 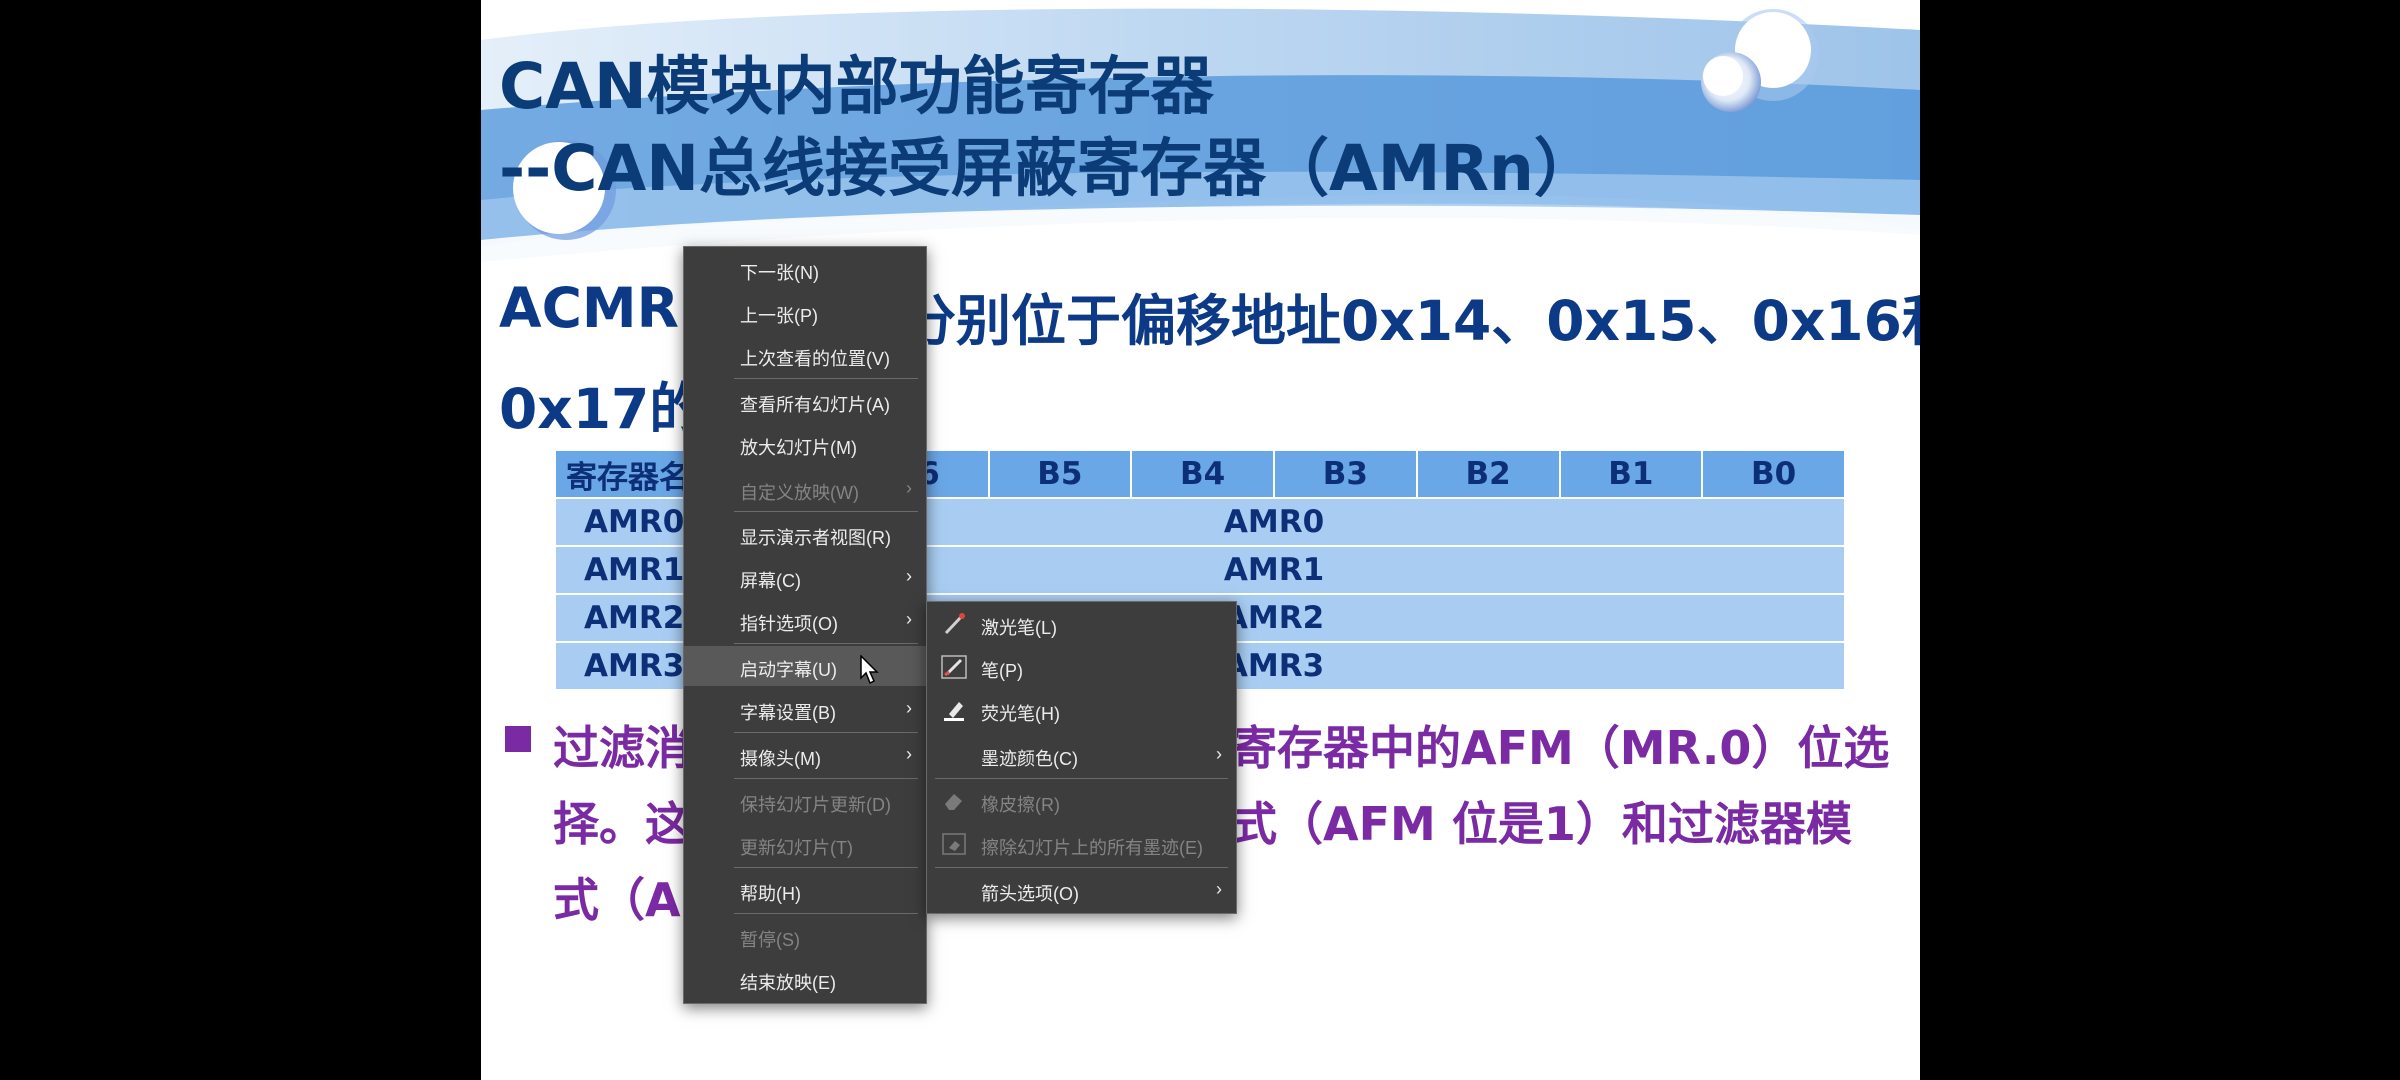 What do you see at coordinates (770, 581) in the screenshot?
I see `menu-item-label: 屏幕(C)` at bounding box center [770, 581].